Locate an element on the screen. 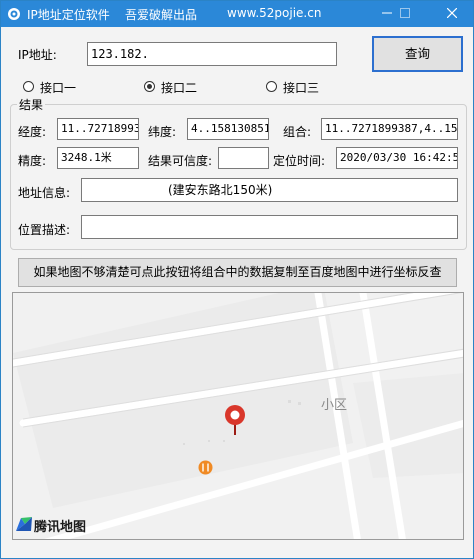 This screenshot has height=559, width=474. interface-2-radio is located at coordinates (149, 86).